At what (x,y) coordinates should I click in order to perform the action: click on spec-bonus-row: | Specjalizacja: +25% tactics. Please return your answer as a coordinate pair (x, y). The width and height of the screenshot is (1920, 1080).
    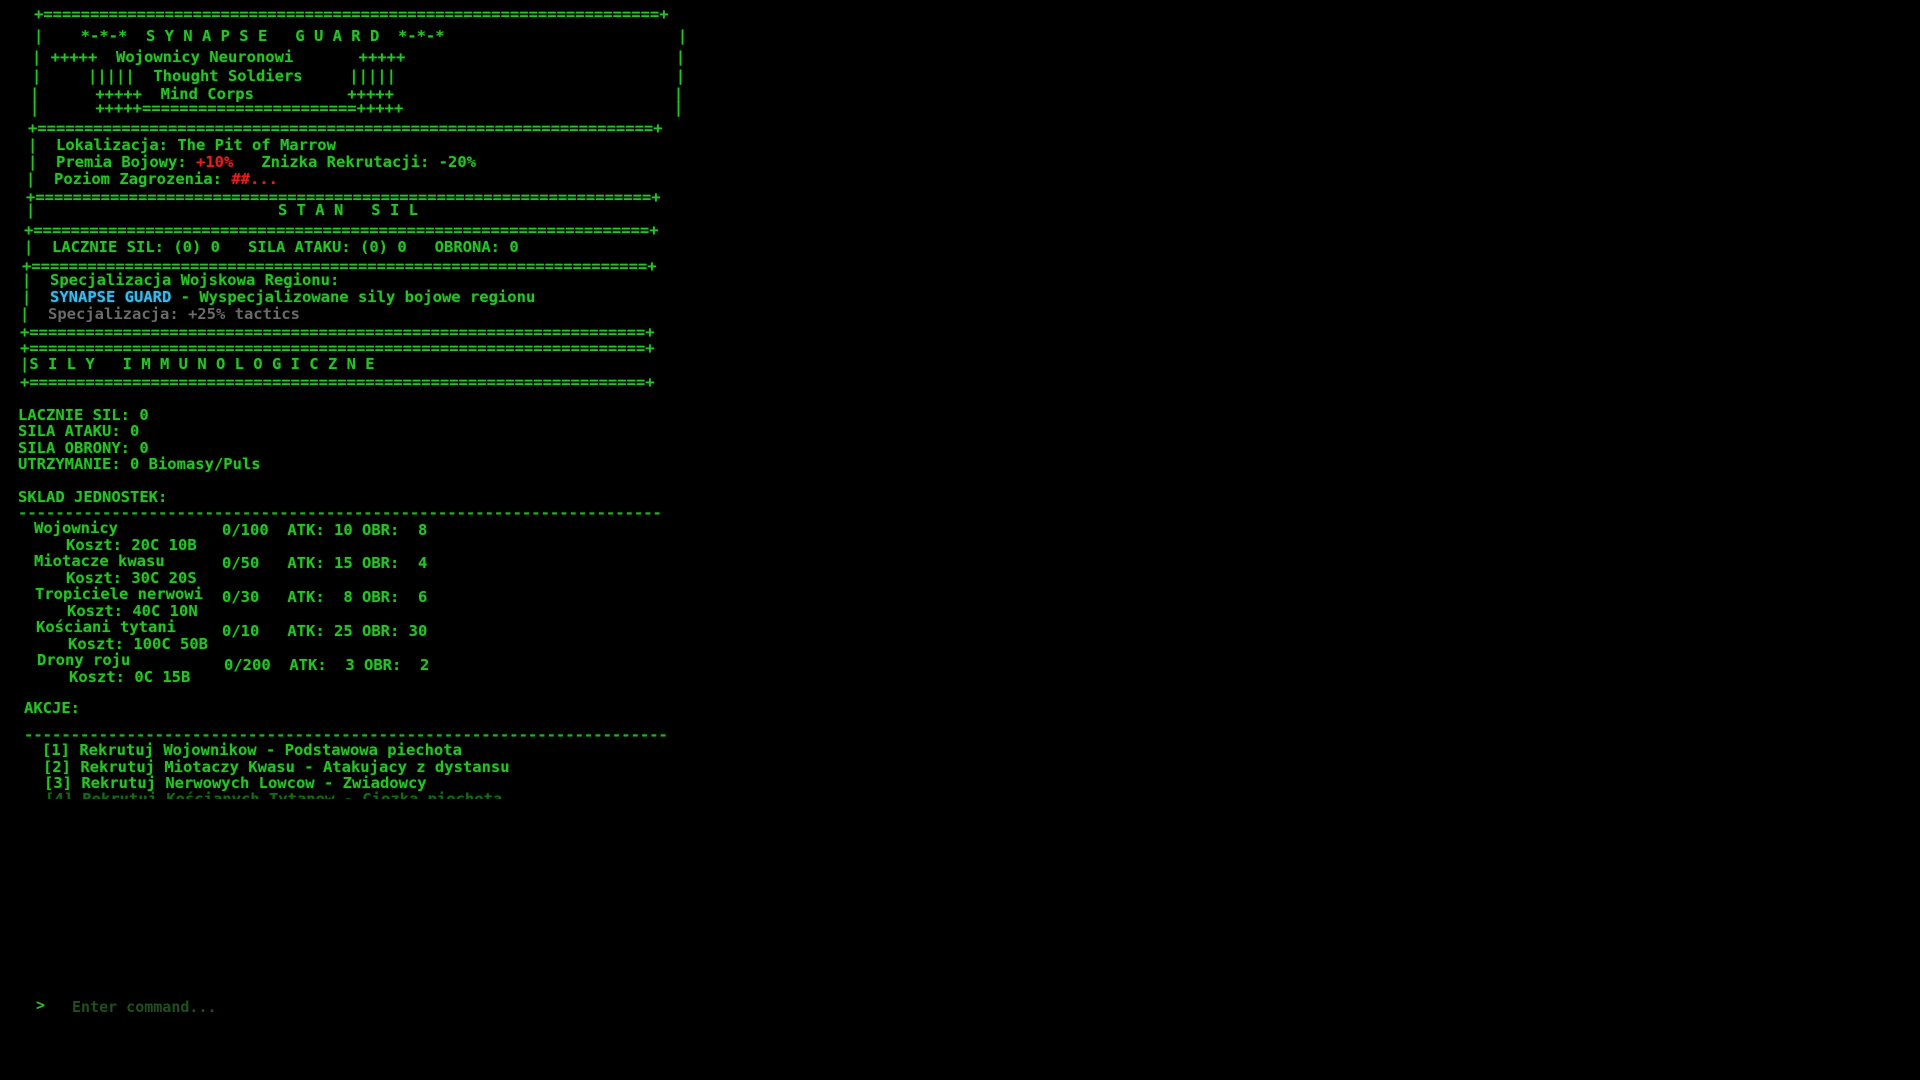
    Looking at the image, I should click on (160, 314).